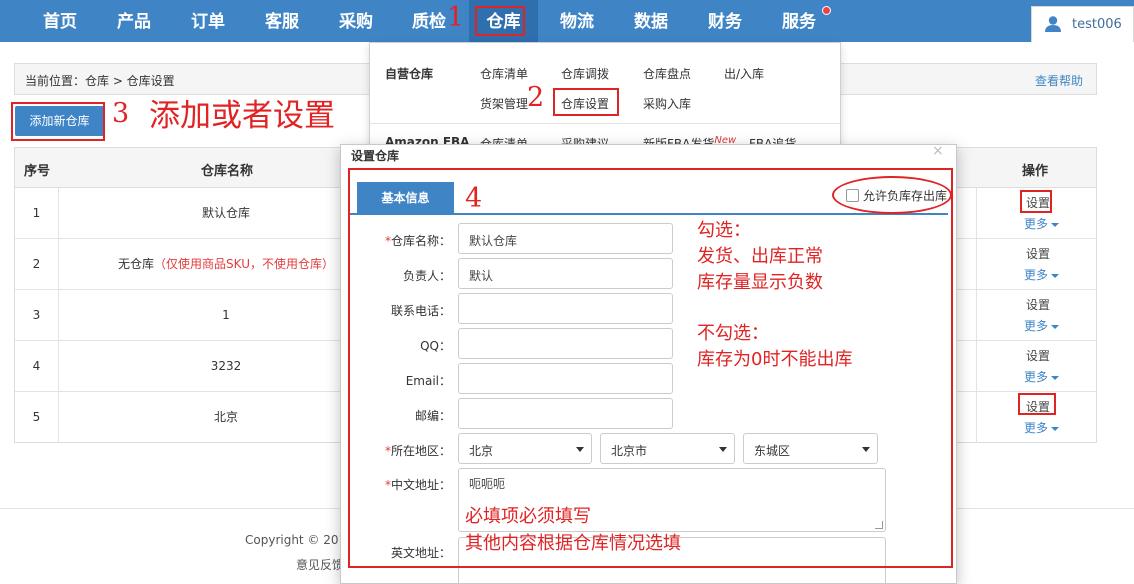  Describe the element at coordinates (296, 540) in the screenshot. I see `copyright: Copyright © 201` at that location.